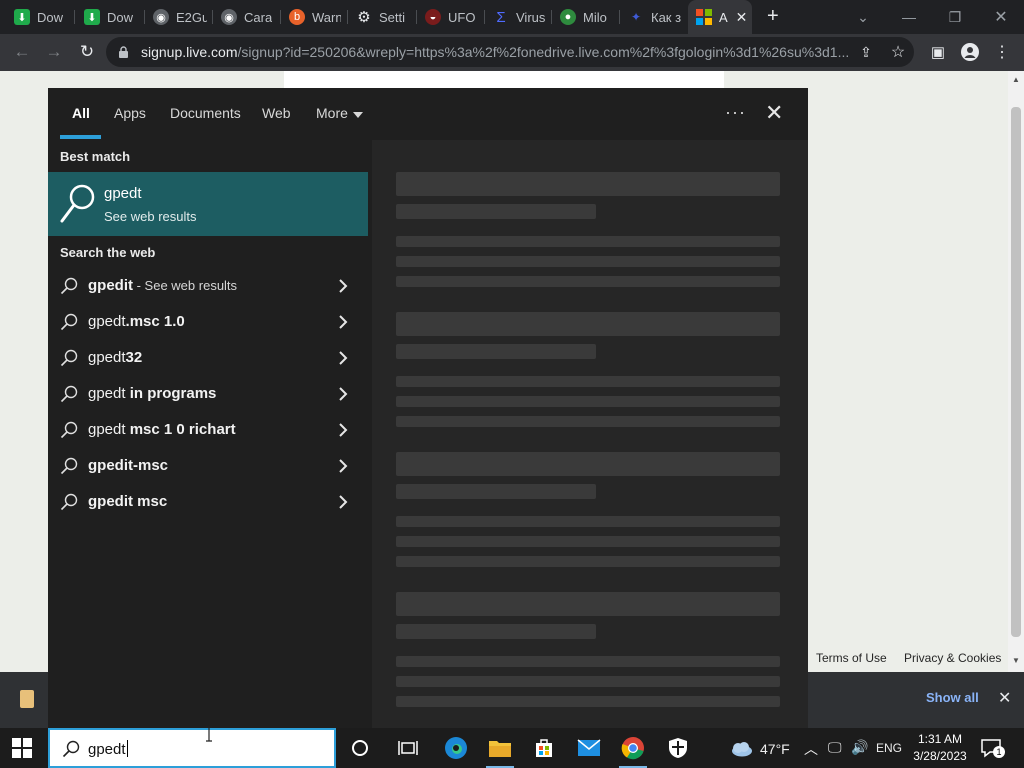 The height and width of the screenshot is (768, 1024). What do you see at coordinates (1016, 79) in the screenshot?
I see `scroll-up-icon: ▲` at bounding box center [1016, 79].